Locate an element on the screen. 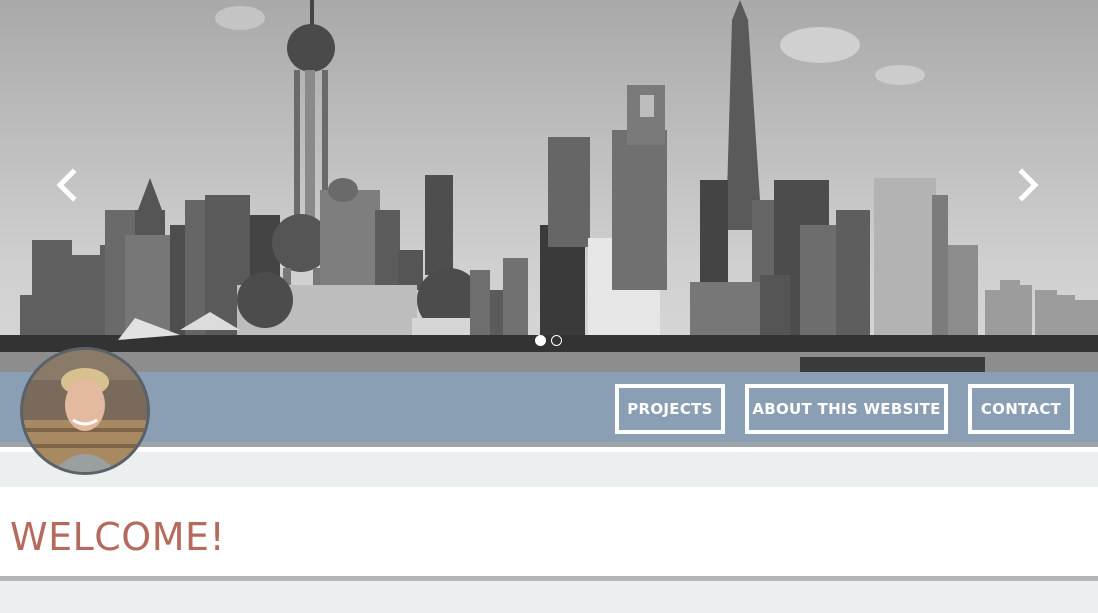  chevron-left-icon is located at coordinates (66, 185).